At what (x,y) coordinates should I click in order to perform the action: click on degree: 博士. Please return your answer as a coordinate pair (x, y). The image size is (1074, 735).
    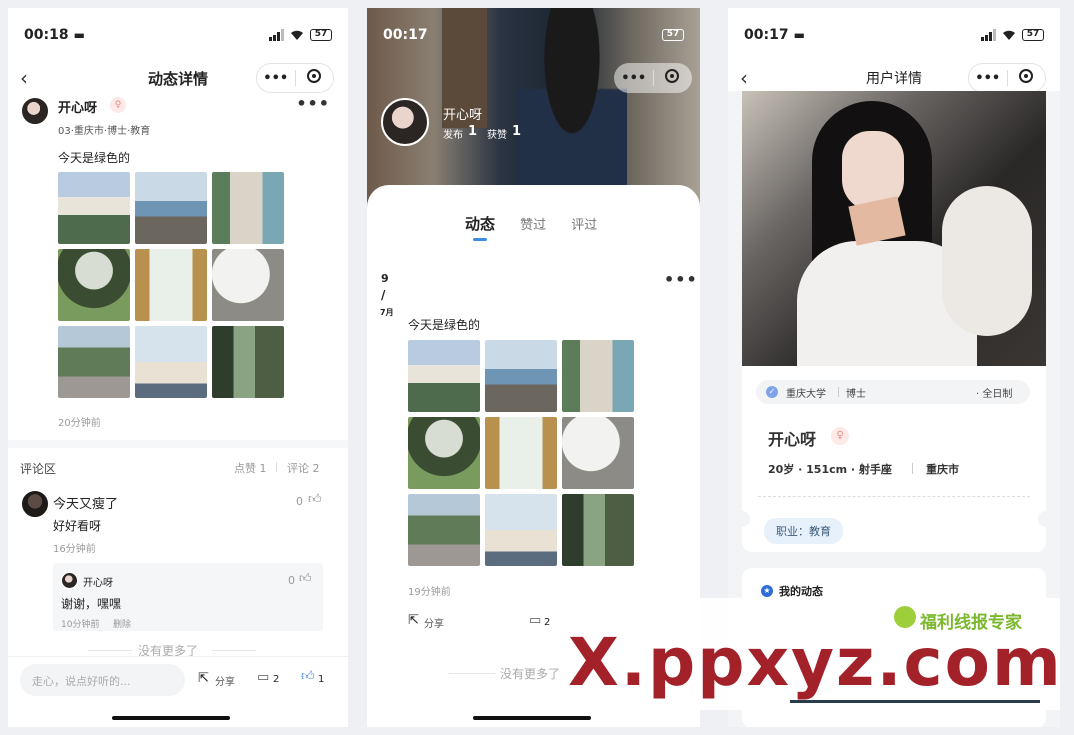
    Looking at the image, I should click on (856, 394).